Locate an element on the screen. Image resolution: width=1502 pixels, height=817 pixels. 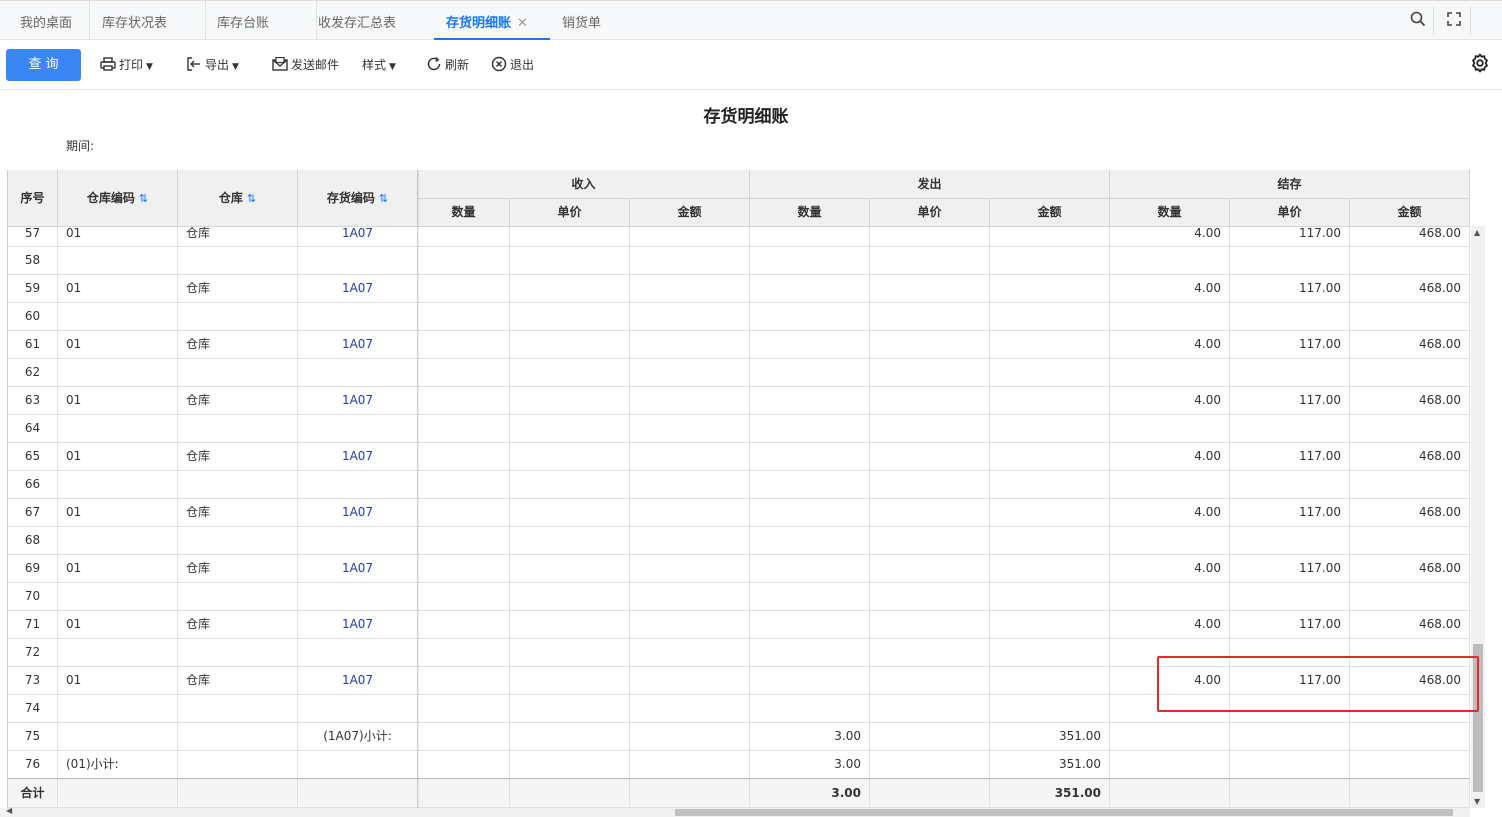
total-out-amount: 351.00 is located at coordinates (1050, 793).